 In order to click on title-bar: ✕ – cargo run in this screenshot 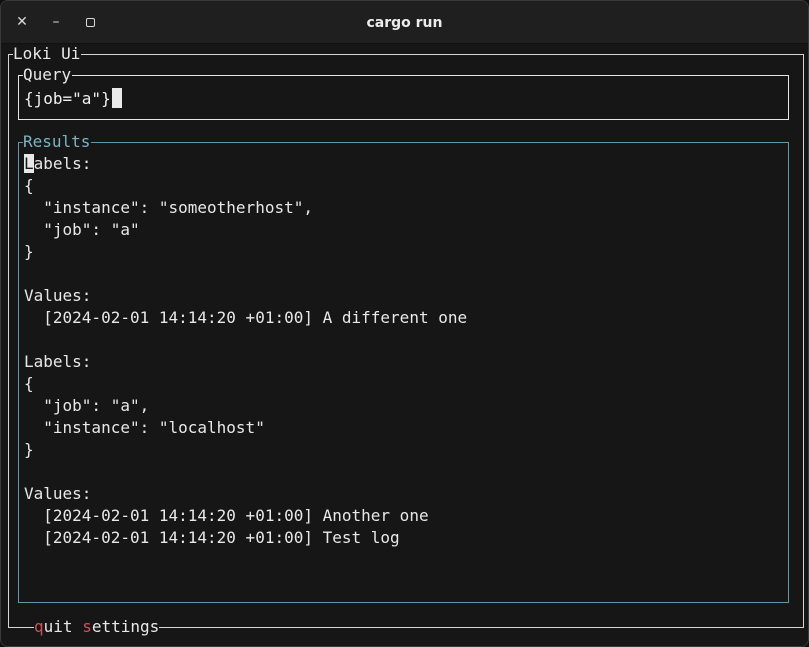, I will do `click(404, 22)`.